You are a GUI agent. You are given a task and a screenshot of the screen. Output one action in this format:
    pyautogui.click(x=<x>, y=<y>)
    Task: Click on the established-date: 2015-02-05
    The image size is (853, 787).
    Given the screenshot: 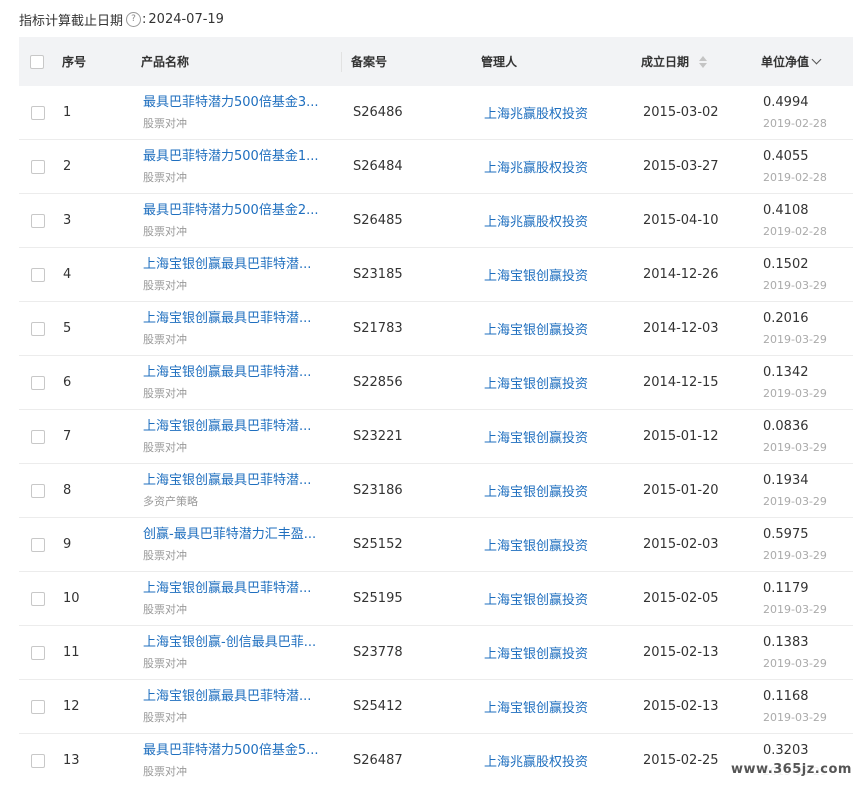 What is the action you would take?
    pyautogui.click(x=681, y=598)
    